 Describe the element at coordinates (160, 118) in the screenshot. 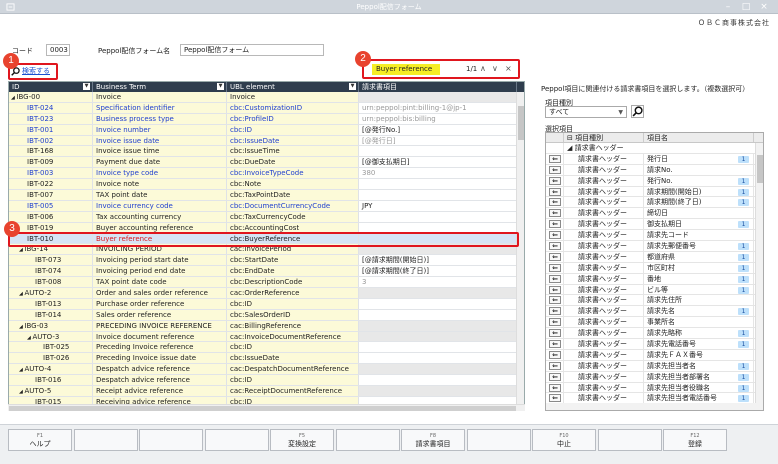

I see `cell-business-term: Business process type` at that location.